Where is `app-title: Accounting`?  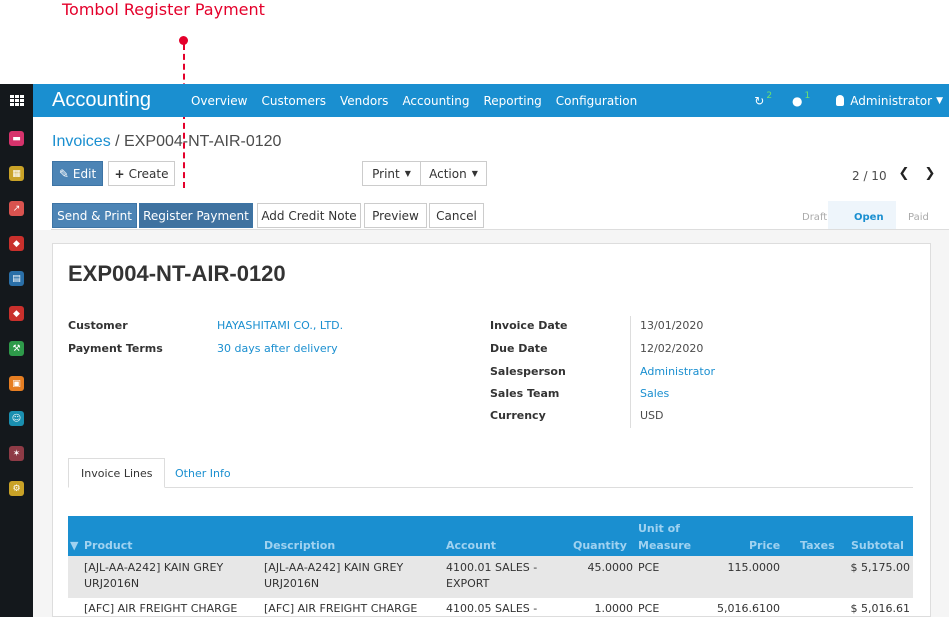 app-title: Accounting is located at coordinates (101, 100).